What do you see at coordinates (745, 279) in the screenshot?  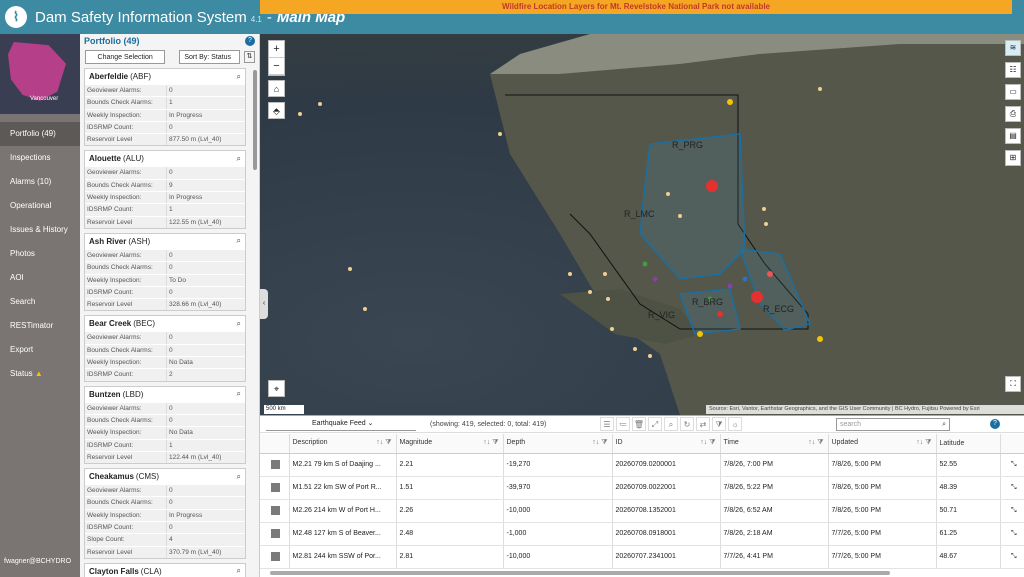 I see `status-marker` at bounding box center [745, 279].